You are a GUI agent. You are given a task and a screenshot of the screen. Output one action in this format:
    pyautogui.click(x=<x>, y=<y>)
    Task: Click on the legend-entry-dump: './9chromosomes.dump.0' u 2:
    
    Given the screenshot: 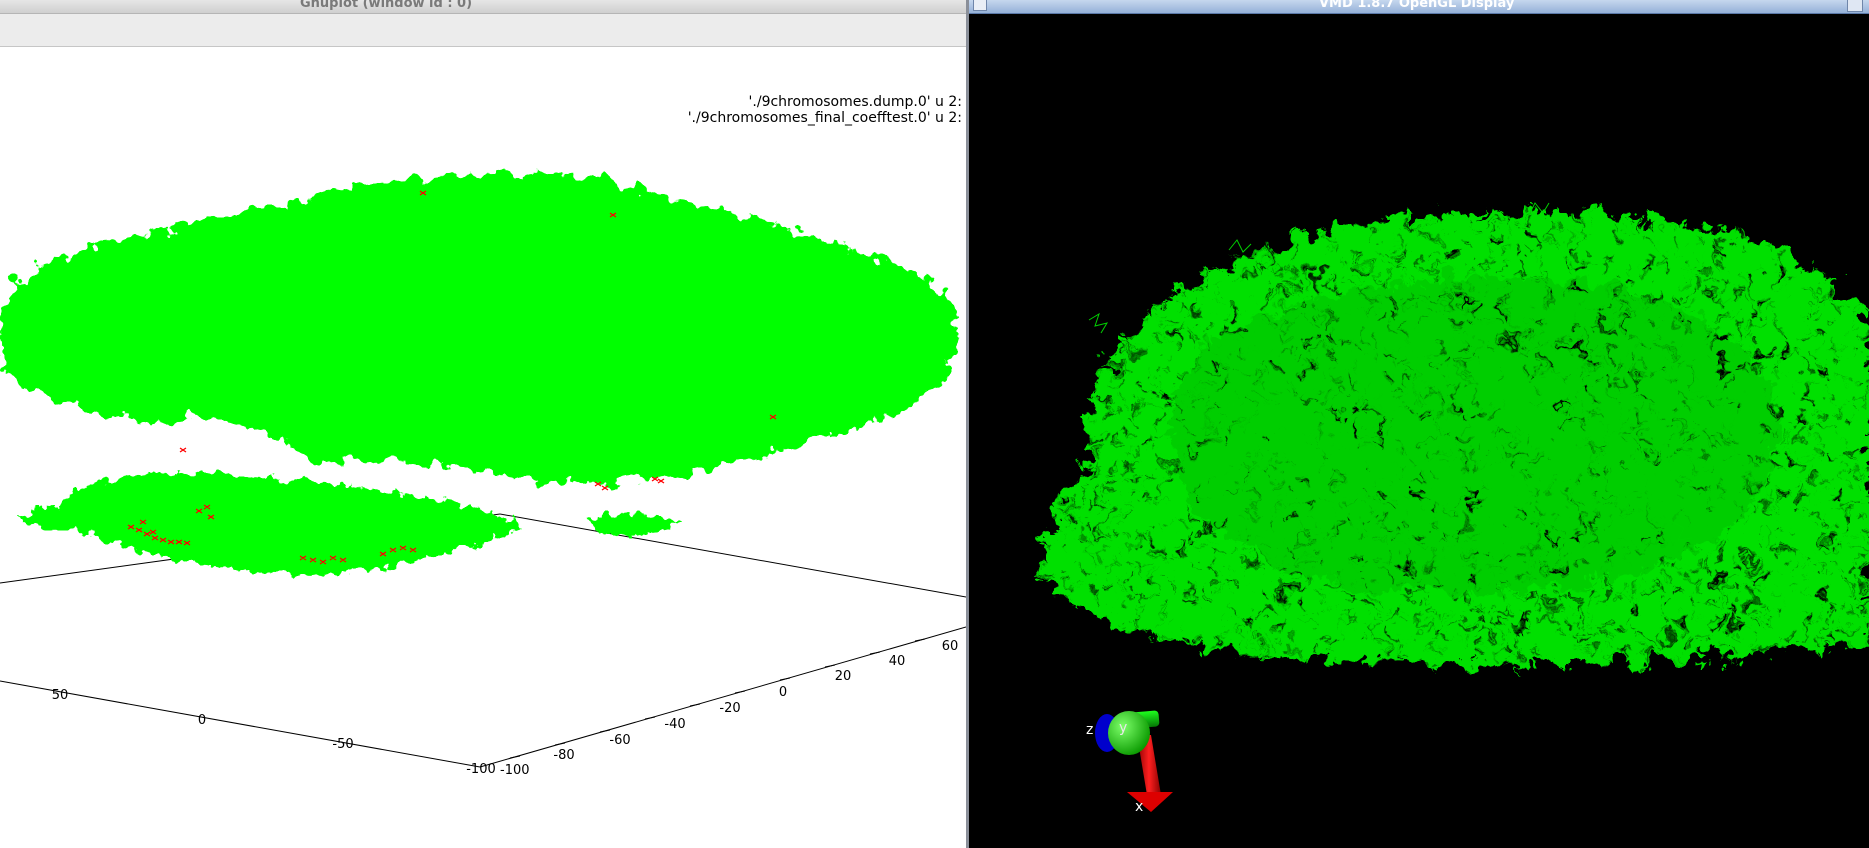 What is the action you would take?
    pyautogui.click(x=855, y=102)
    